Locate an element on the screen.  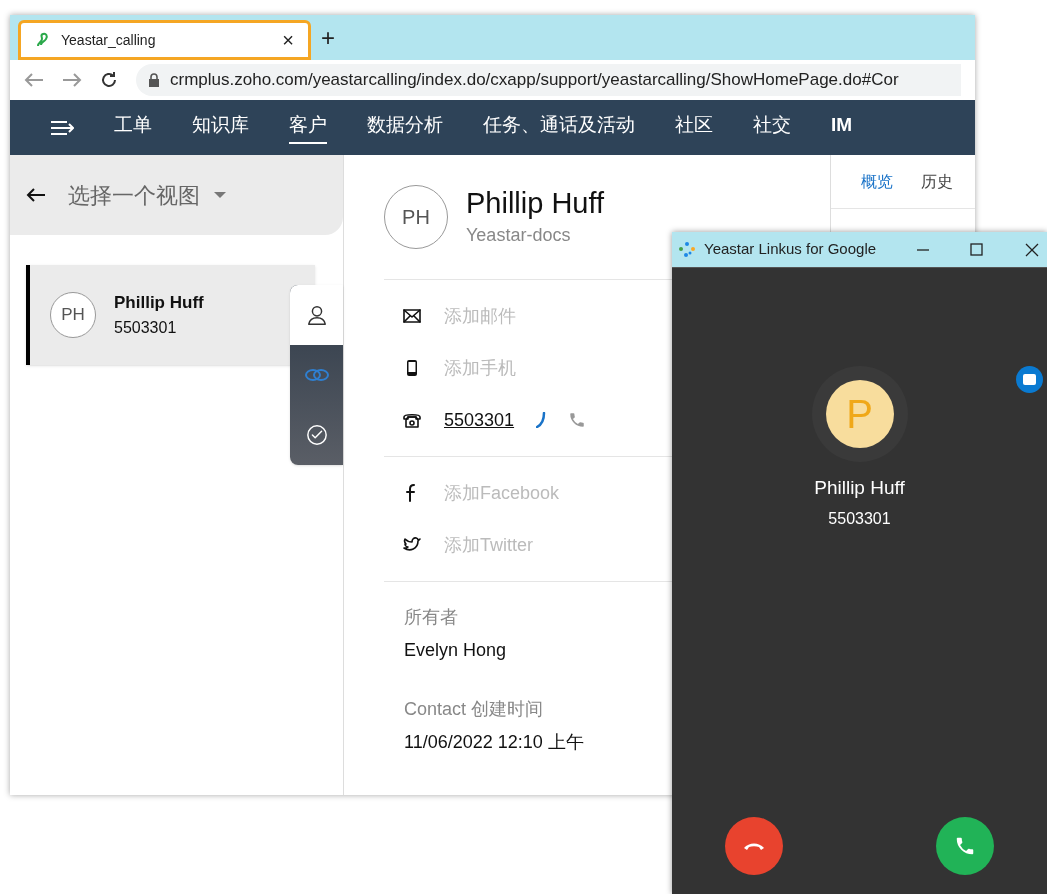
close-tab-button: × is located at coordinates (288, 40).